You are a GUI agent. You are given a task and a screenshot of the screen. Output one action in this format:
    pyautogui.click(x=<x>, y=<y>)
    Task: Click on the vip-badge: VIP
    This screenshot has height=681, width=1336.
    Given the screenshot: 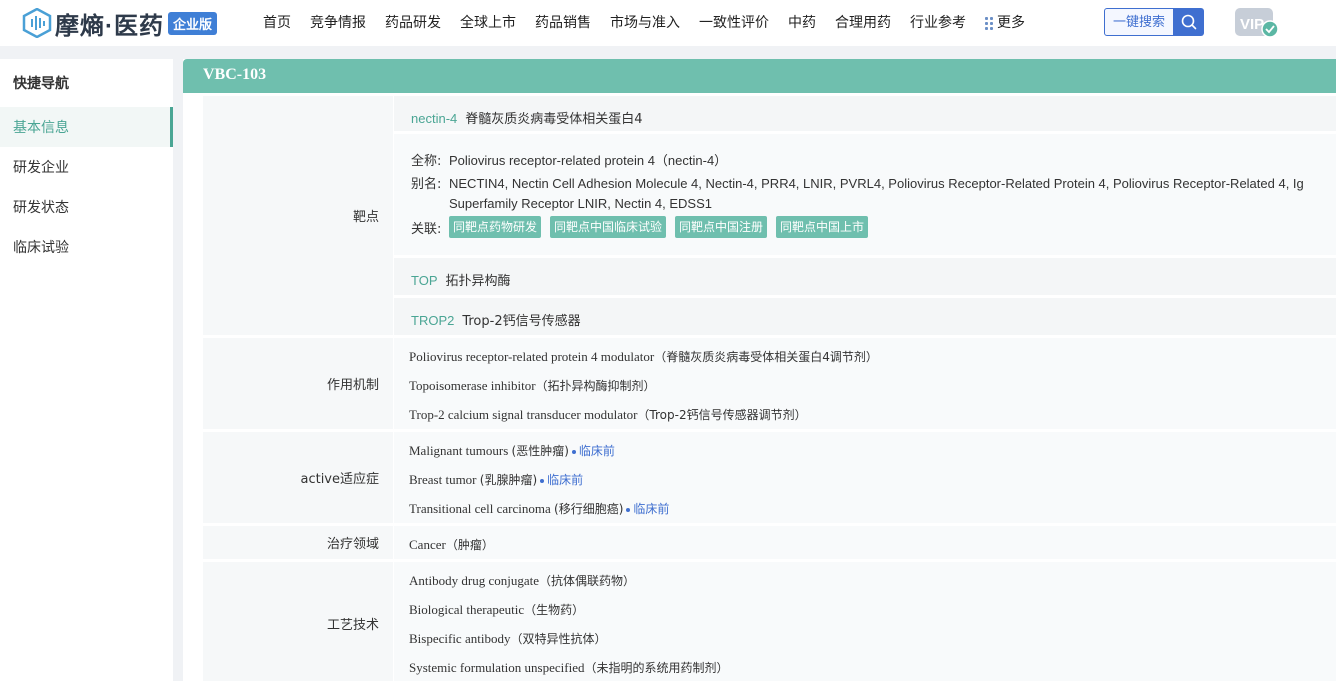 What is the action you would take?
    pyautogui.click(x=1257, y=23)
    